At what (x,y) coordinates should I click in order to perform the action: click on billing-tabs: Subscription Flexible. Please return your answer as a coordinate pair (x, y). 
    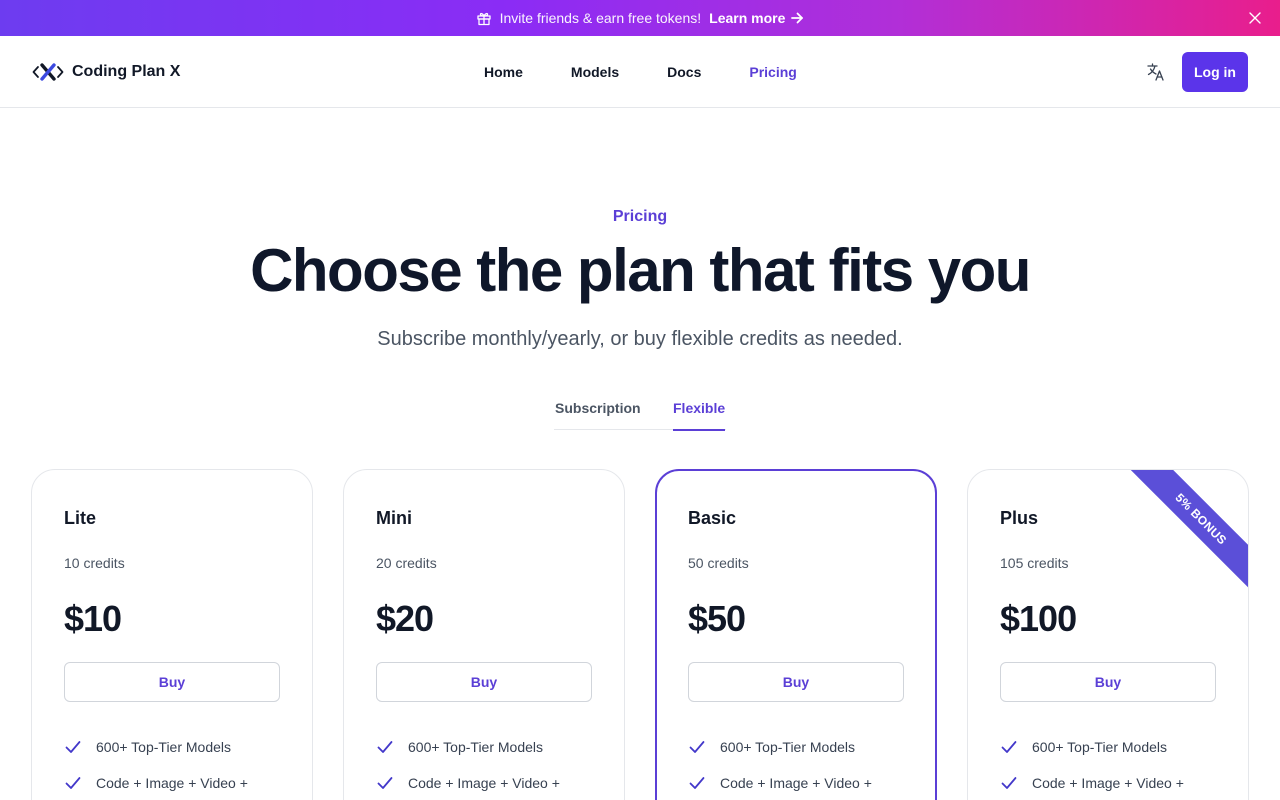
    Looking at the image, I should click on (640, 413).